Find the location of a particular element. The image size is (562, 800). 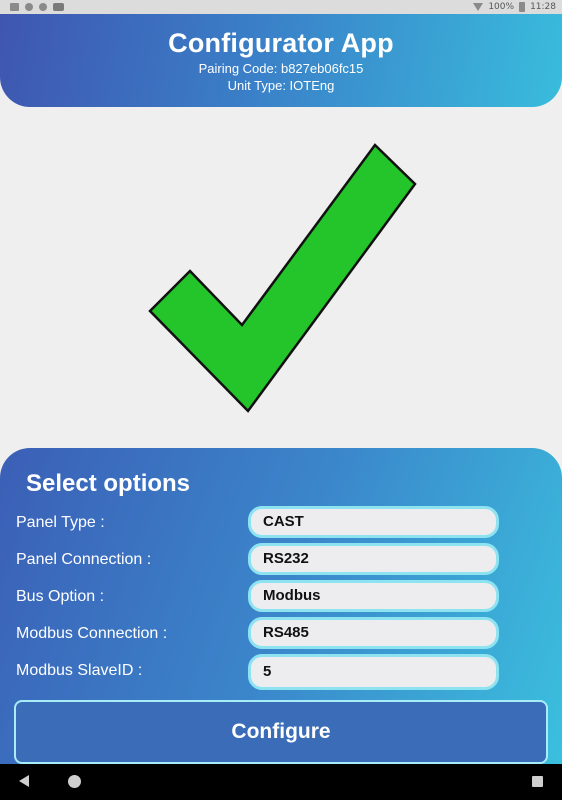

image-icon is located at coordinates (14, 7).